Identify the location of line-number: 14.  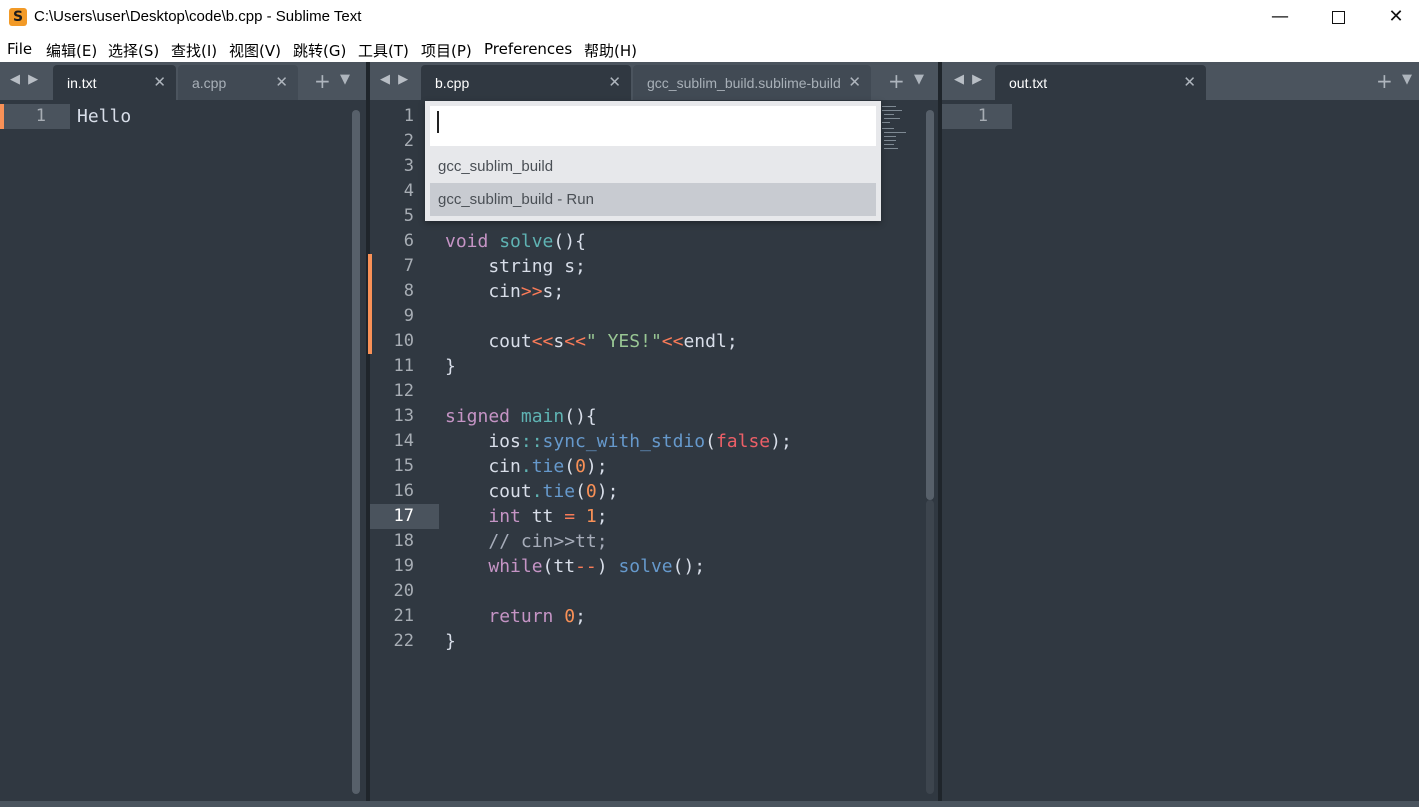
(403, 441).